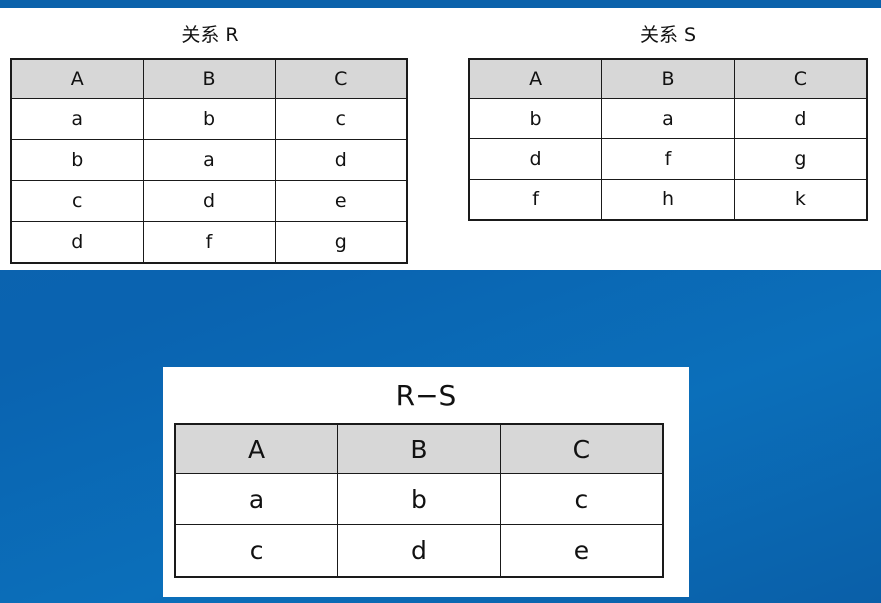 The width and height of the screenshot is (881, 603). I want to click on relation-r-title: 关系 R, so click(210, 35).